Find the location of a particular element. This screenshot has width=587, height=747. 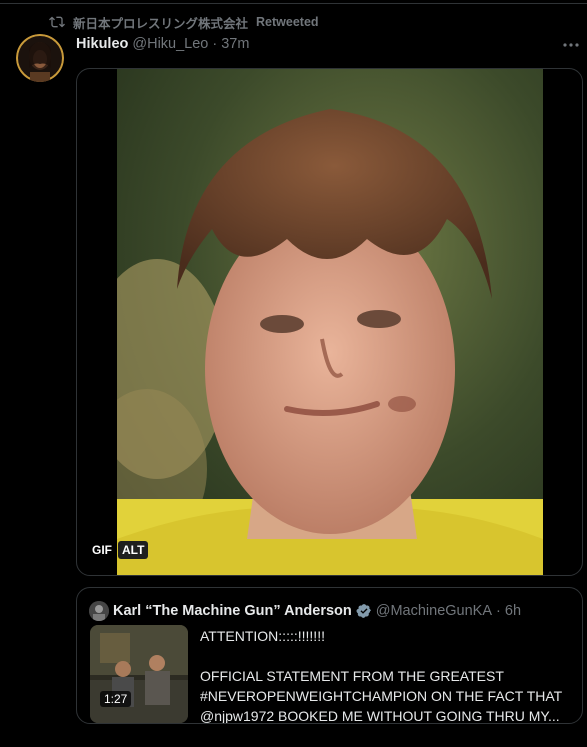

avatar is located at coordinates (40, 58).